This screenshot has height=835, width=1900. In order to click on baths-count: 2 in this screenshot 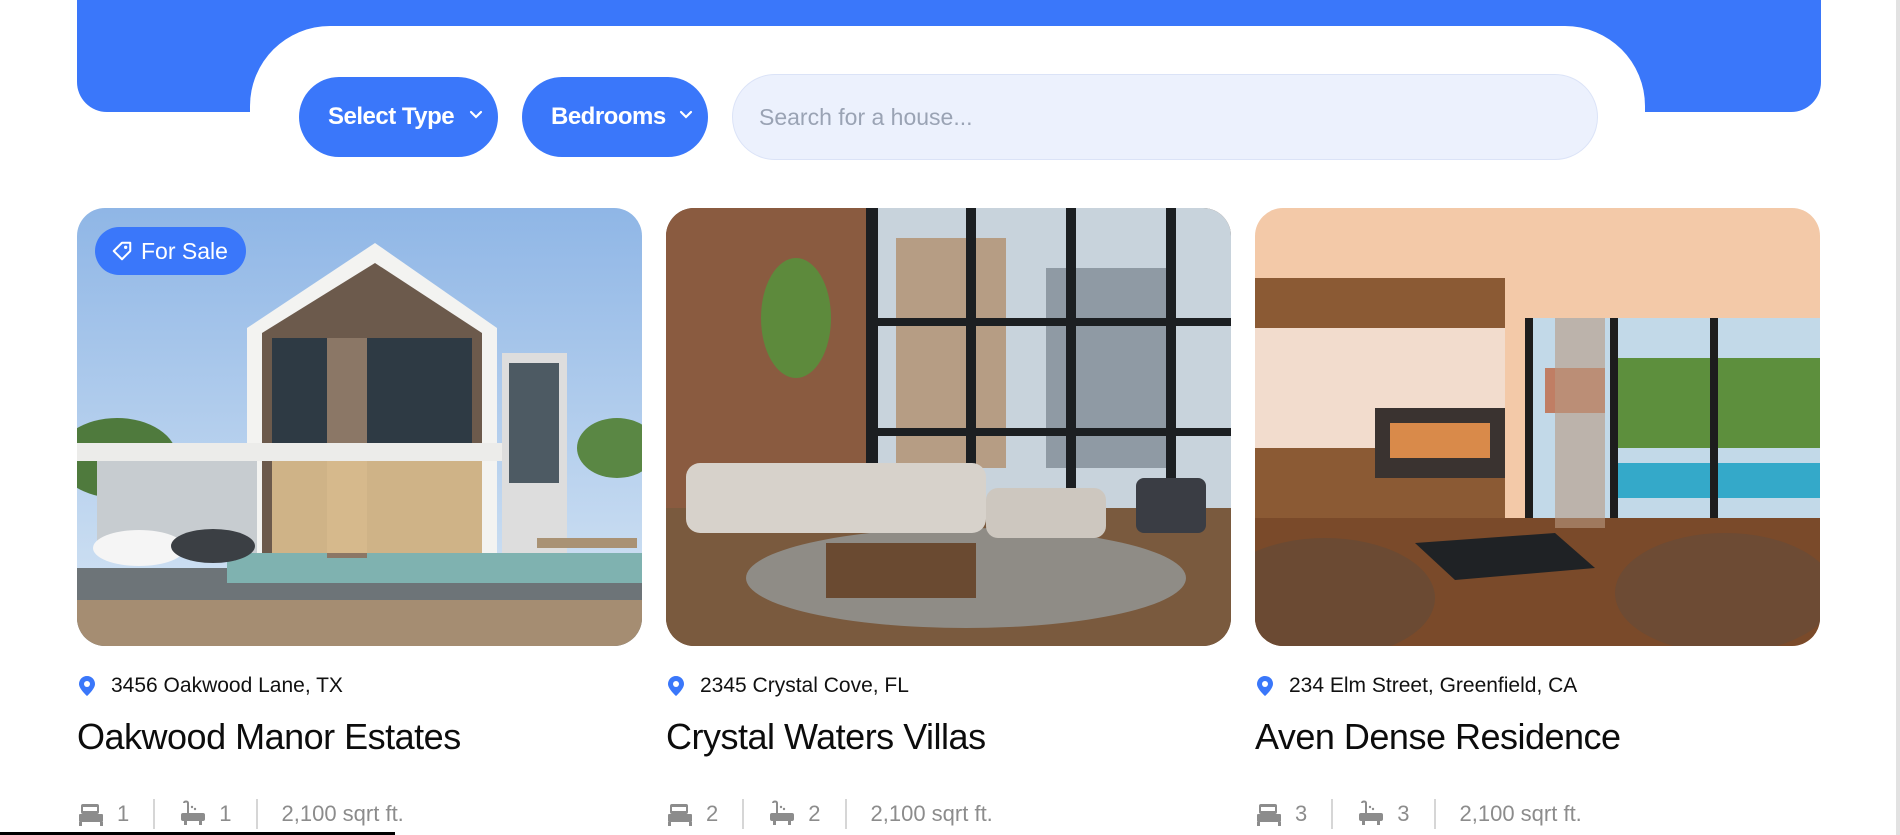, I will do `click(814, 813)`.